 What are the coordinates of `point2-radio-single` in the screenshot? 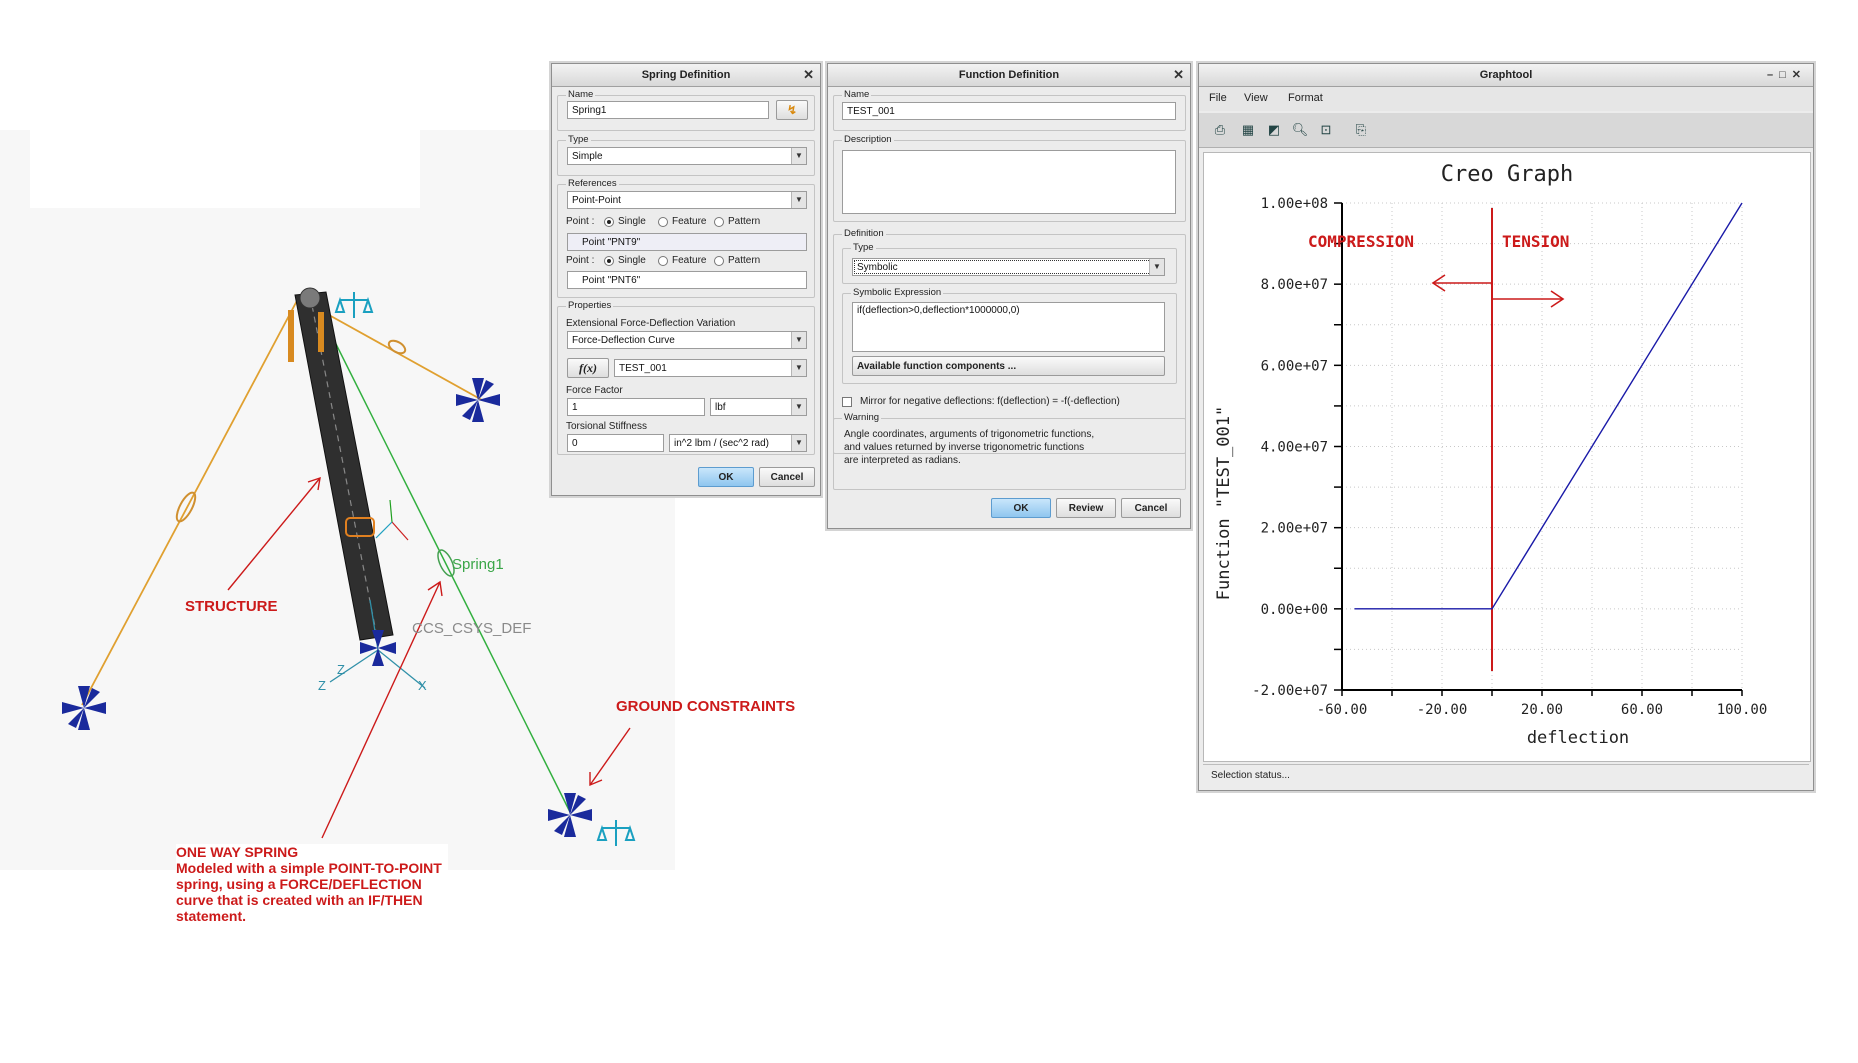 It's located at (609, 261).